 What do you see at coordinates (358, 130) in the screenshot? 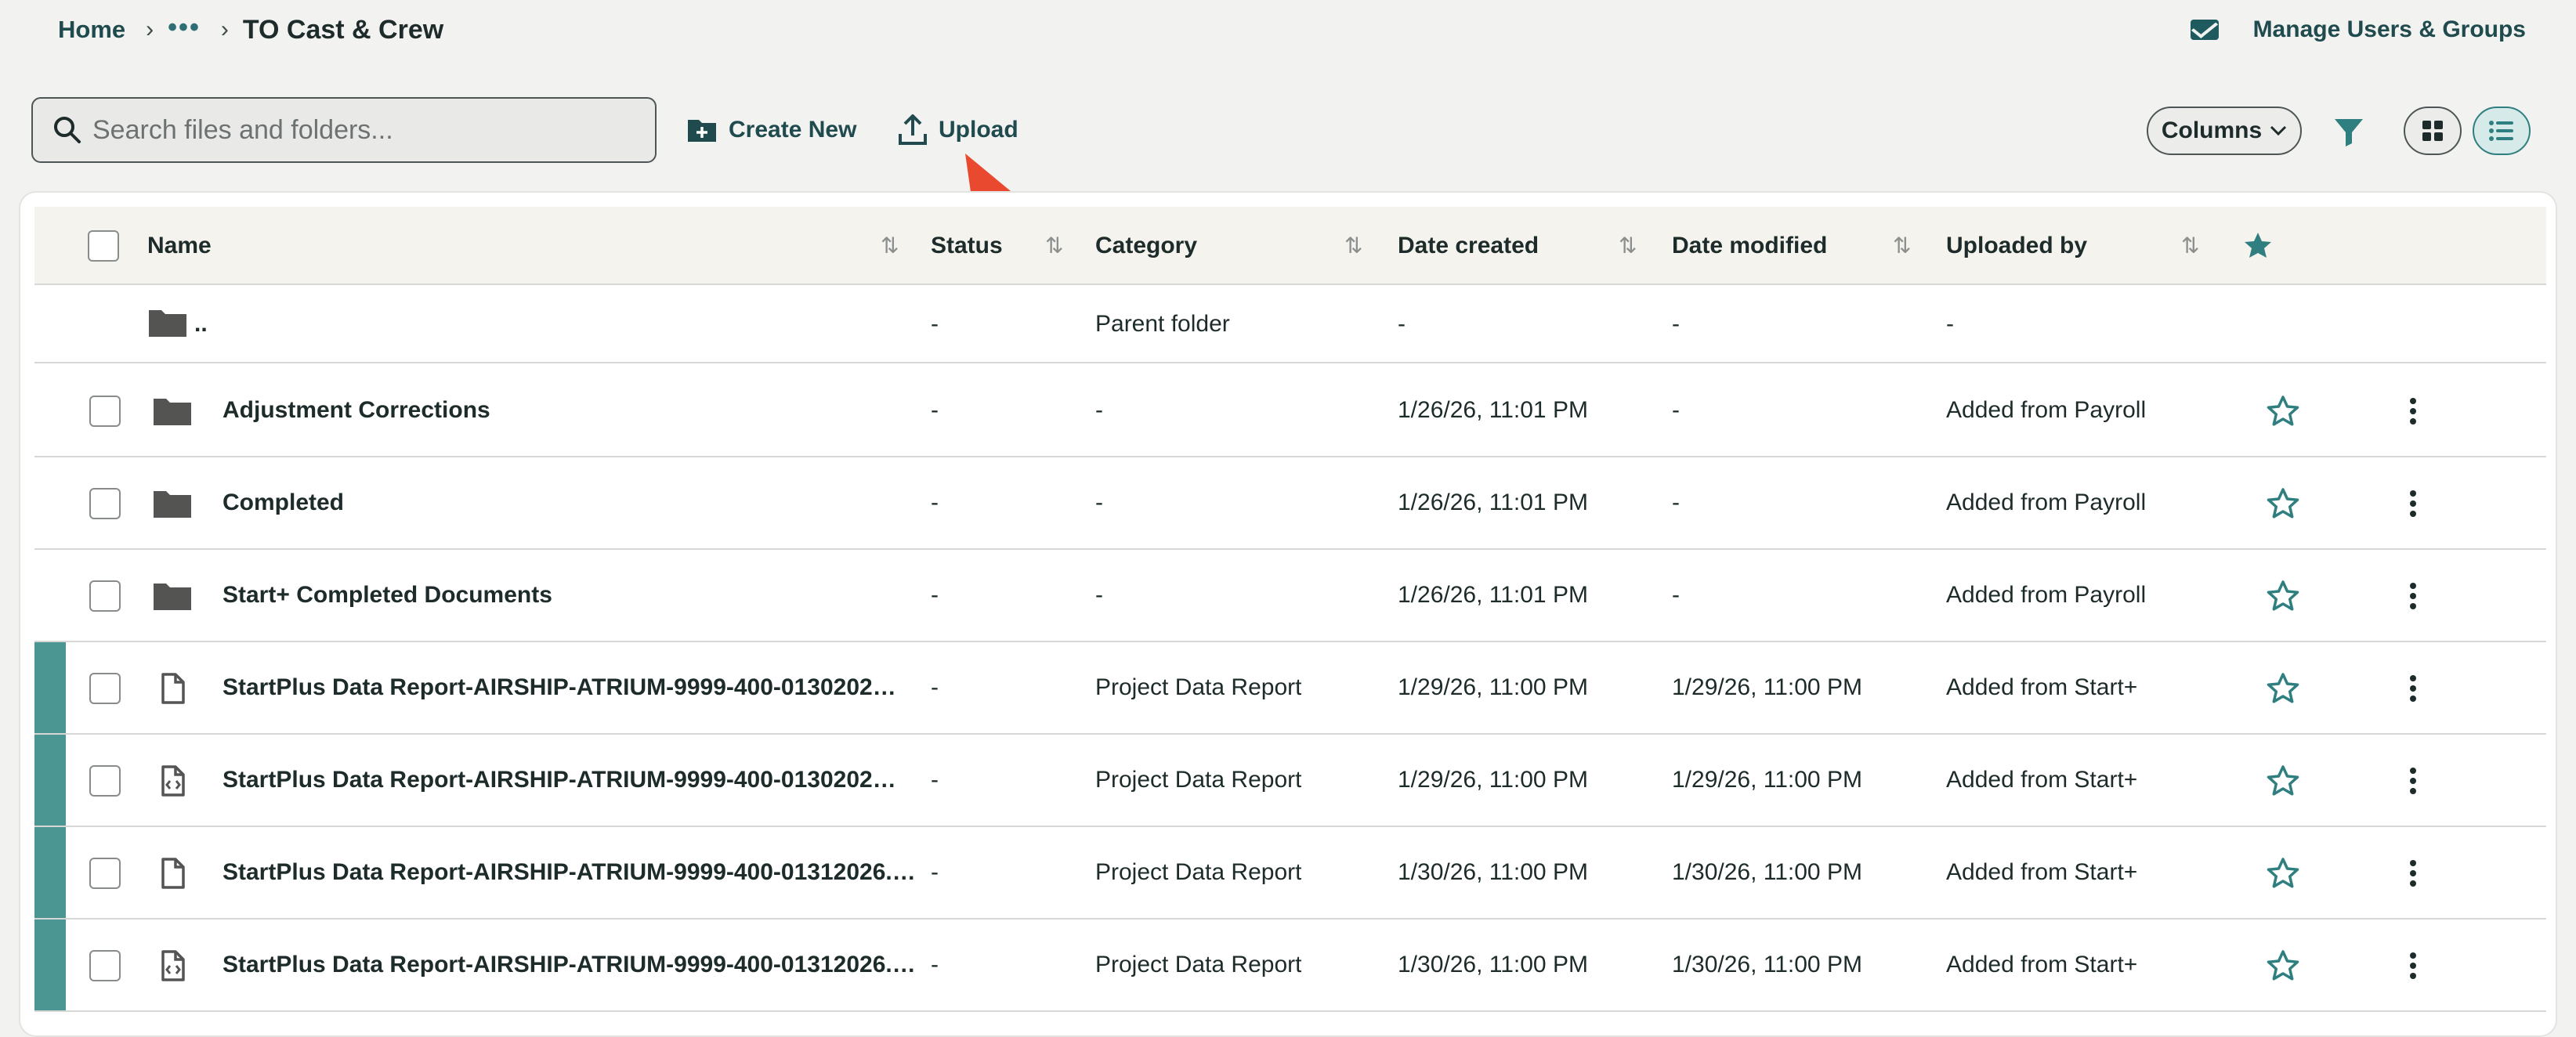
I see `search-input` at bounding box center [358, 130].